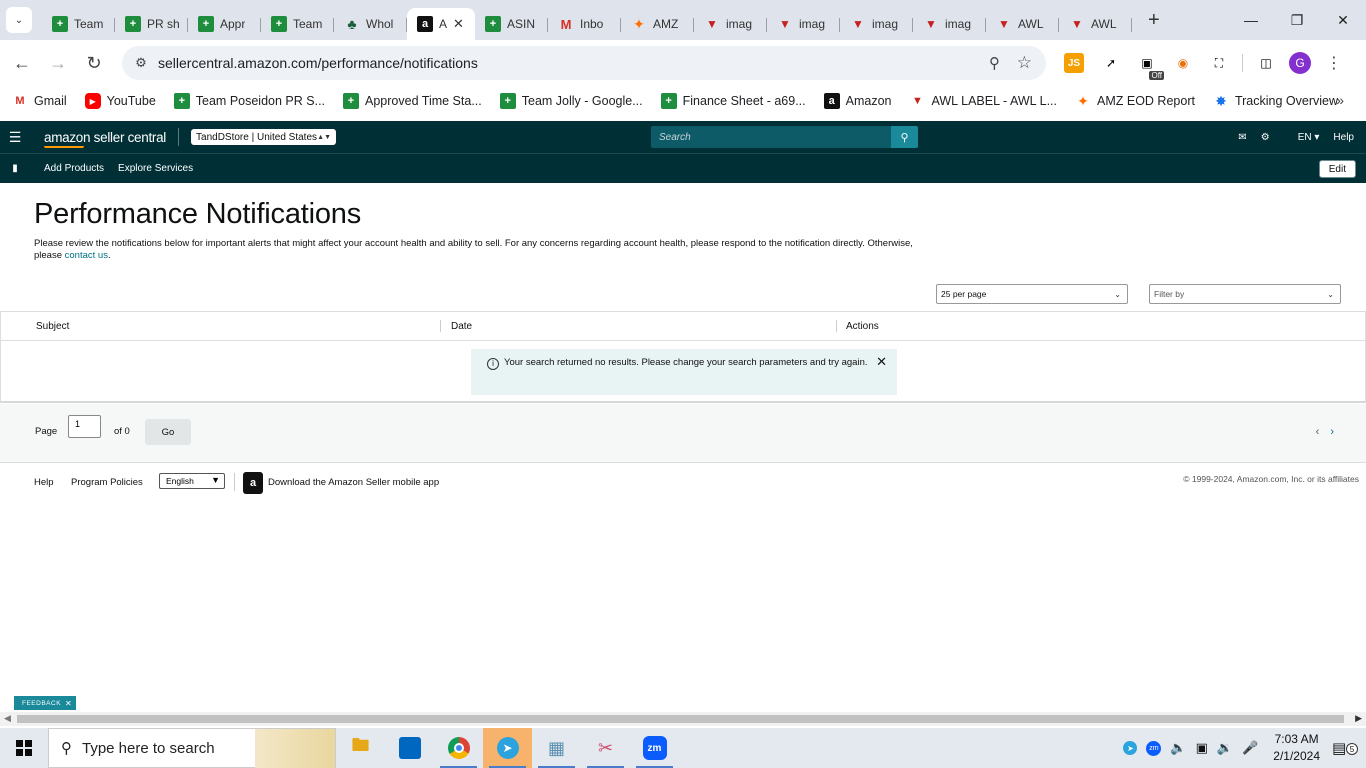  Describe the element at coordinates (94, 63) in the screenshot. I see `reload-button: ↻` at that location.